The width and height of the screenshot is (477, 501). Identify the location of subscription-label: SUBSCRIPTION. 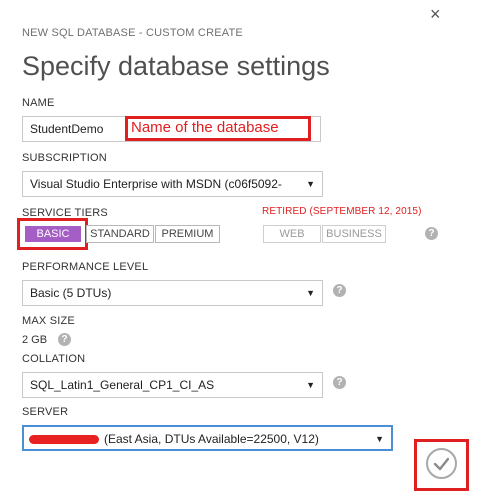
(64, 158).